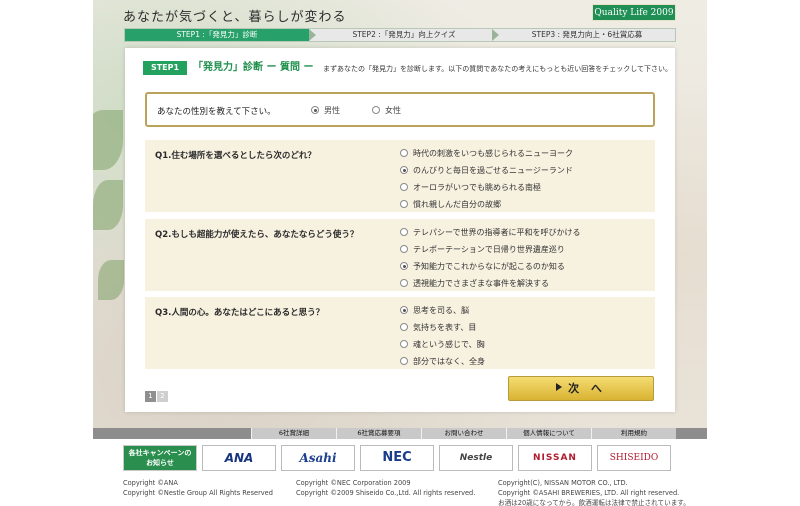 The width and height of the screenshot is (800, 506). I want to click on pagination: 12, so click(157, 392).